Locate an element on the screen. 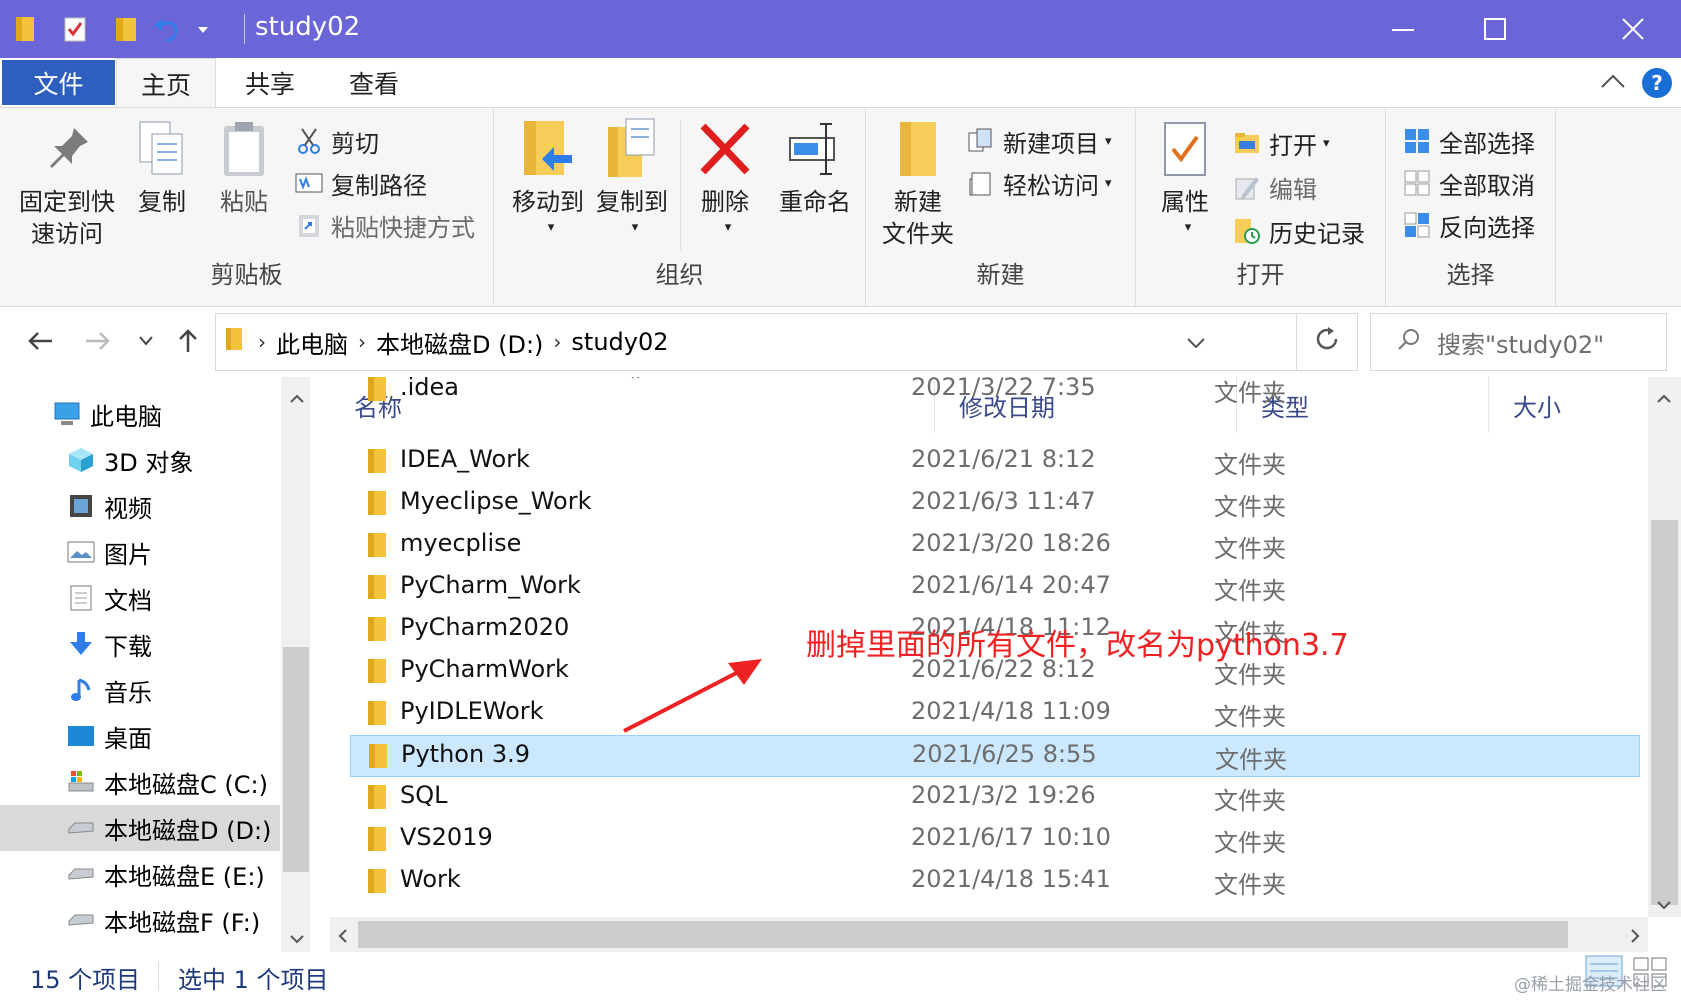 This screenshot has height=1000, width=1681. copy-button: 复制 is located at coordinates (162, 167).